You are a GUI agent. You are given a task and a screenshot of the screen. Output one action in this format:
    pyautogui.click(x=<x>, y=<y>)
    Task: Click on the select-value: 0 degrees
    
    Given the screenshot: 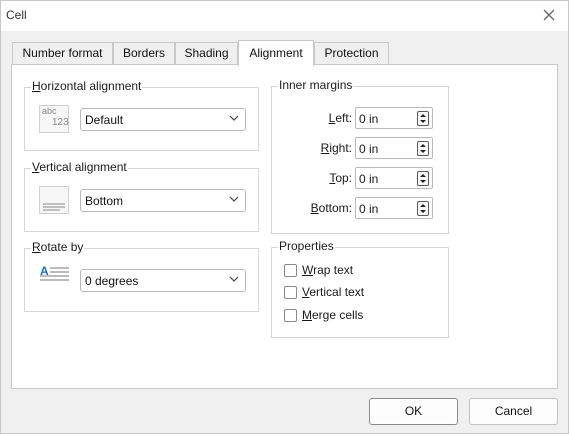 What is the action you would take?
    pyautogui.click(x=112, y=281)
    